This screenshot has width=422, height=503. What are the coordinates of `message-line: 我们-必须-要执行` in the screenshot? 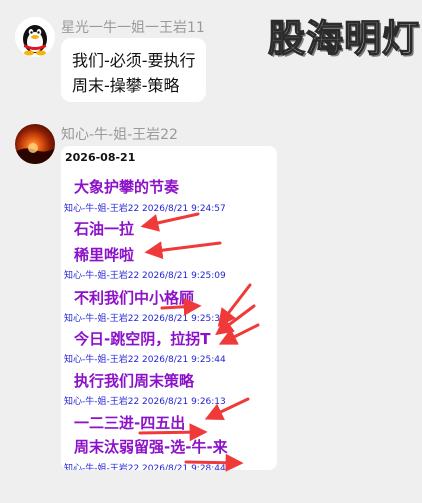 It's located at (134, 60).